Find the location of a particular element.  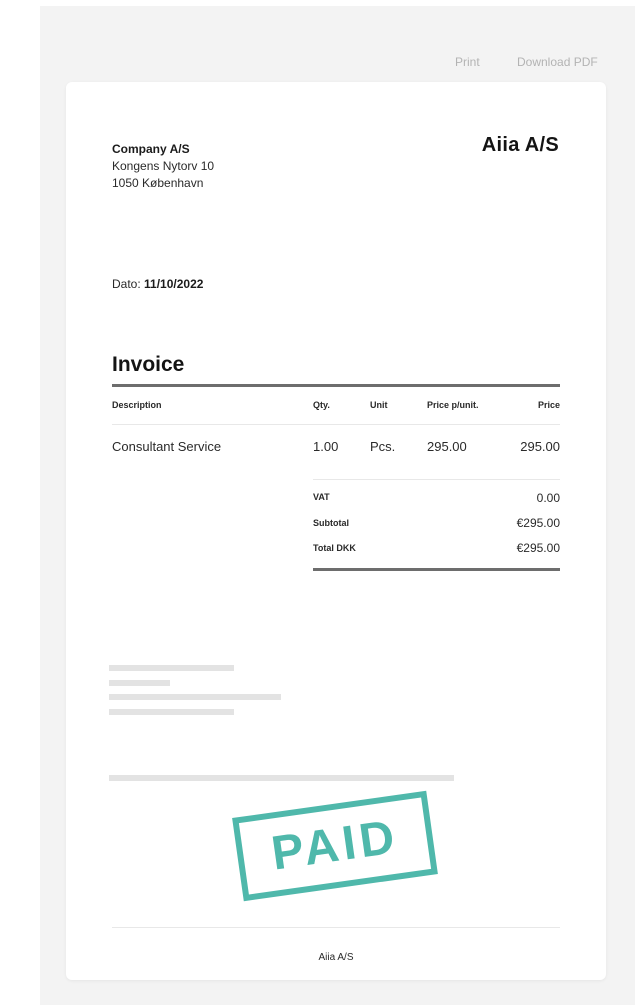

document-actions: Print Download PDF is located at coordinates (317, 63).